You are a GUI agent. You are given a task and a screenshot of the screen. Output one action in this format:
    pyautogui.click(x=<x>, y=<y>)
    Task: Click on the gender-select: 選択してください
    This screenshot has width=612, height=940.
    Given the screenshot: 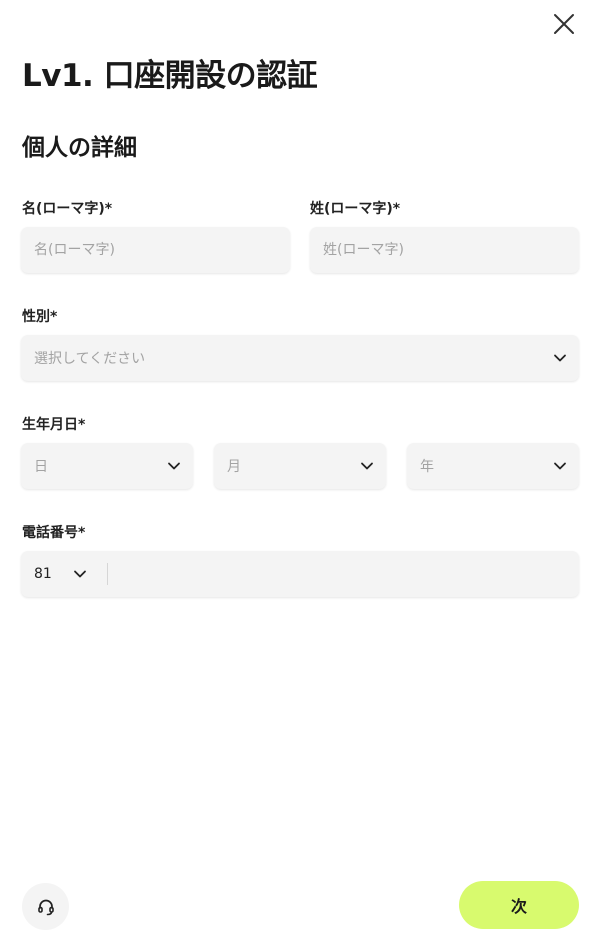 What is the action you would take?
    pyautogui.click(x=300, y=358)
    